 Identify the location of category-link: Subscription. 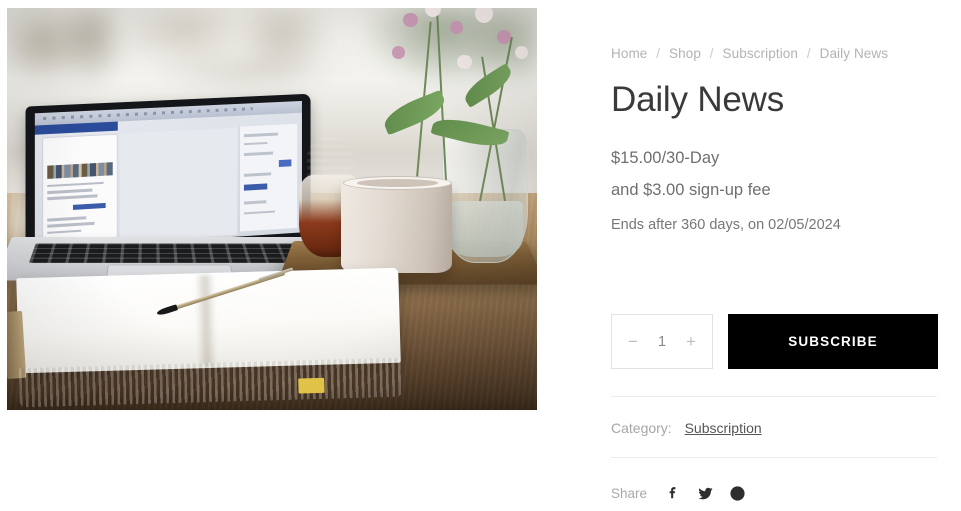
(723, 428).